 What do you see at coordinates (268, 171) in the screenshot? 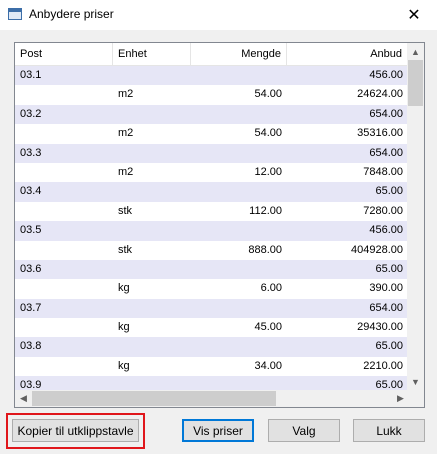
I see `cell-mengde: 12.00` at bounding box center [268, 171].